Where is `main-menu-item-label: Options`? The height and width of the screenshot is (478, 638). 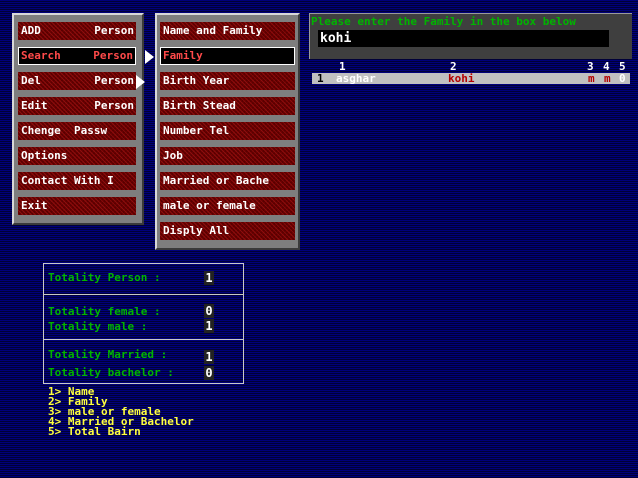 main-menu-item-label: Options is located at coordinates (44, 155).